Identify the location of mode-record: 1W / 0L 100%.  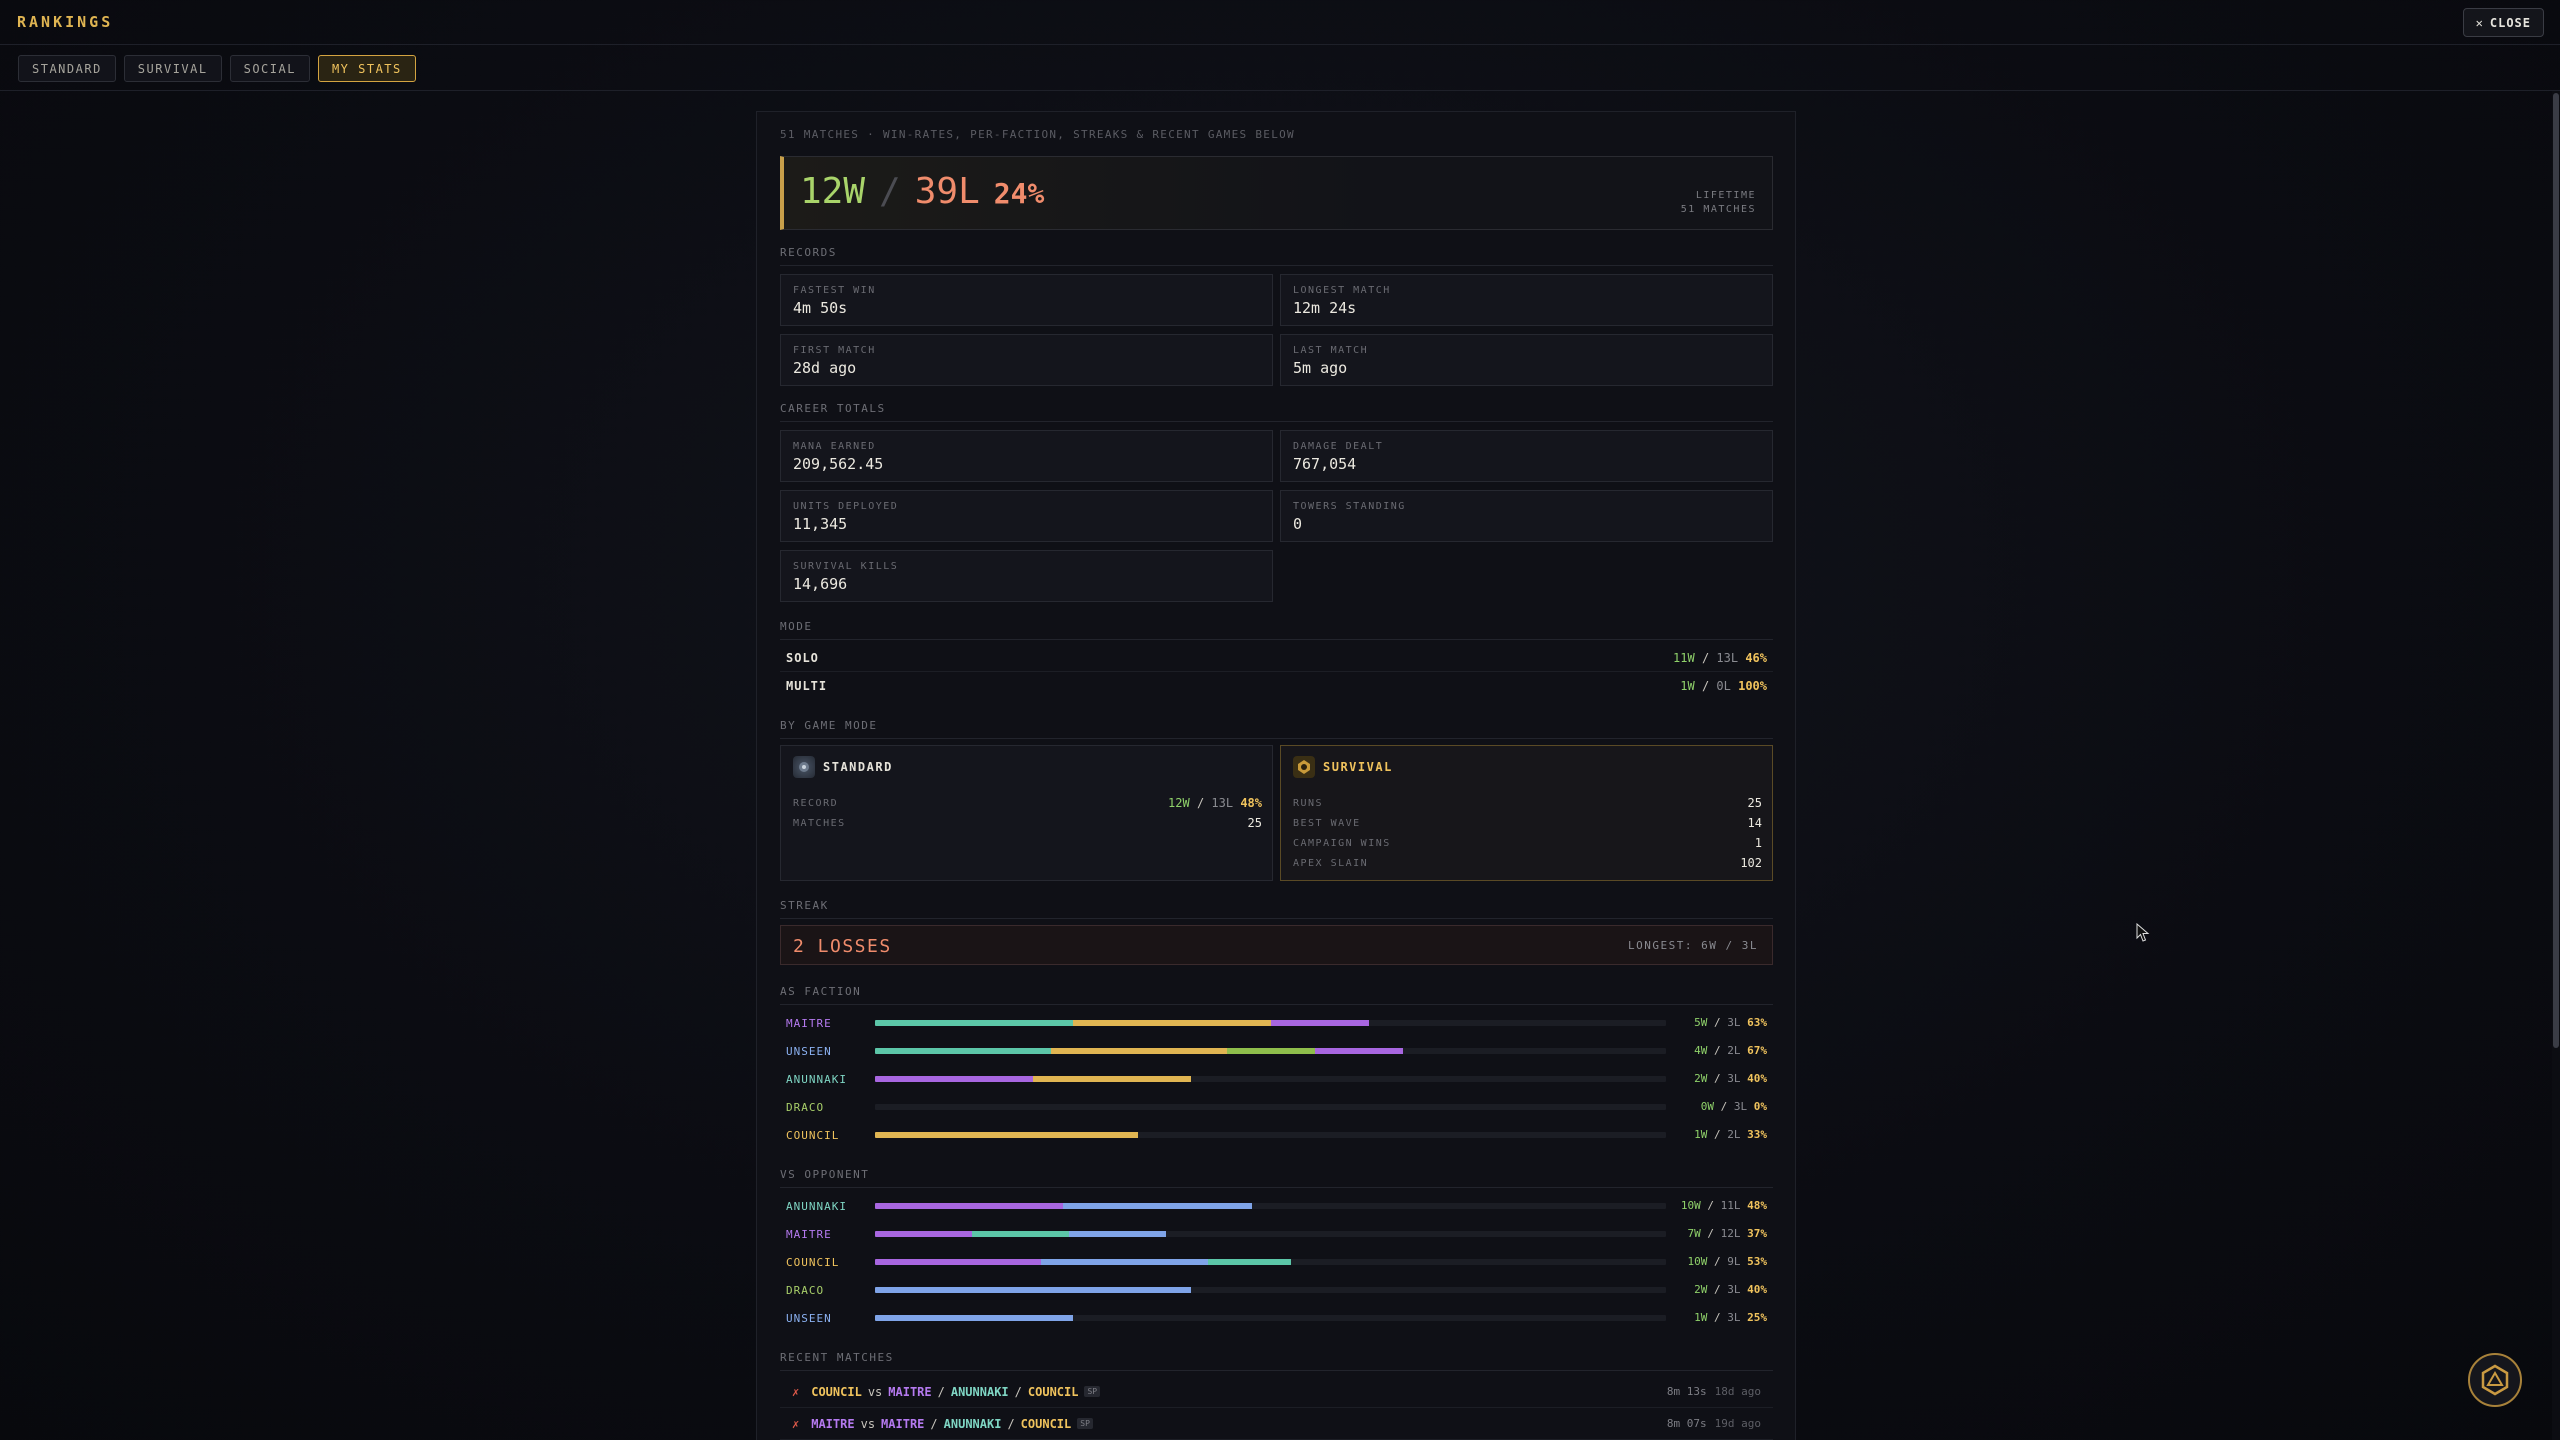
(1723, 686).